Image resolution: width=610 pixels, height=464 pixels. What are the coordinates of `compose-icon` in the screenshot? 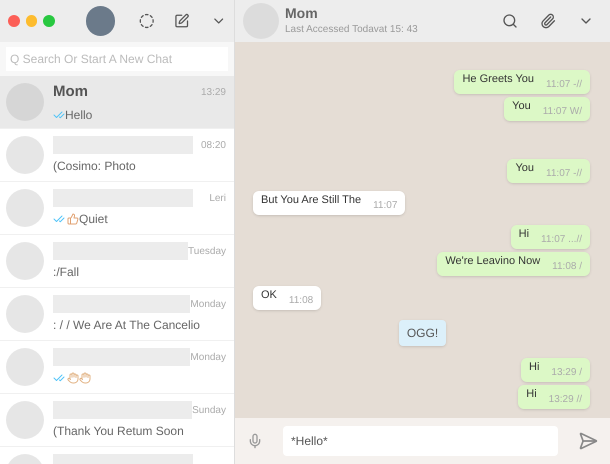 It's located at (182, 21).